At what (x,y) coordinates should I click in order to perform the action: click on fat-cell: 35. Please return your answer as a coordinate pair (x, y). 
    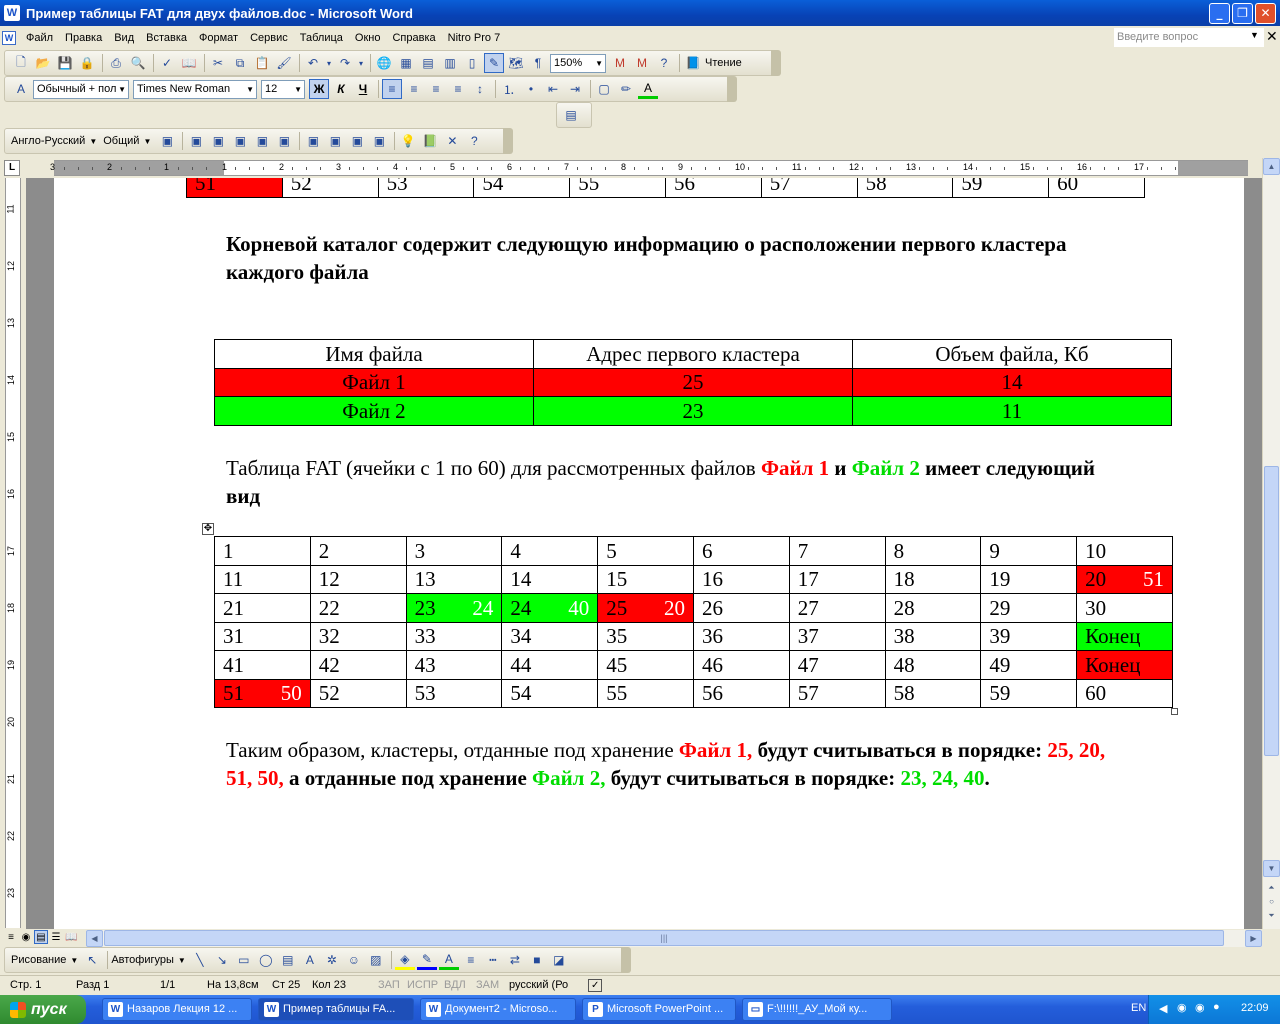
    Looking at the image, I should click on (645, 636).